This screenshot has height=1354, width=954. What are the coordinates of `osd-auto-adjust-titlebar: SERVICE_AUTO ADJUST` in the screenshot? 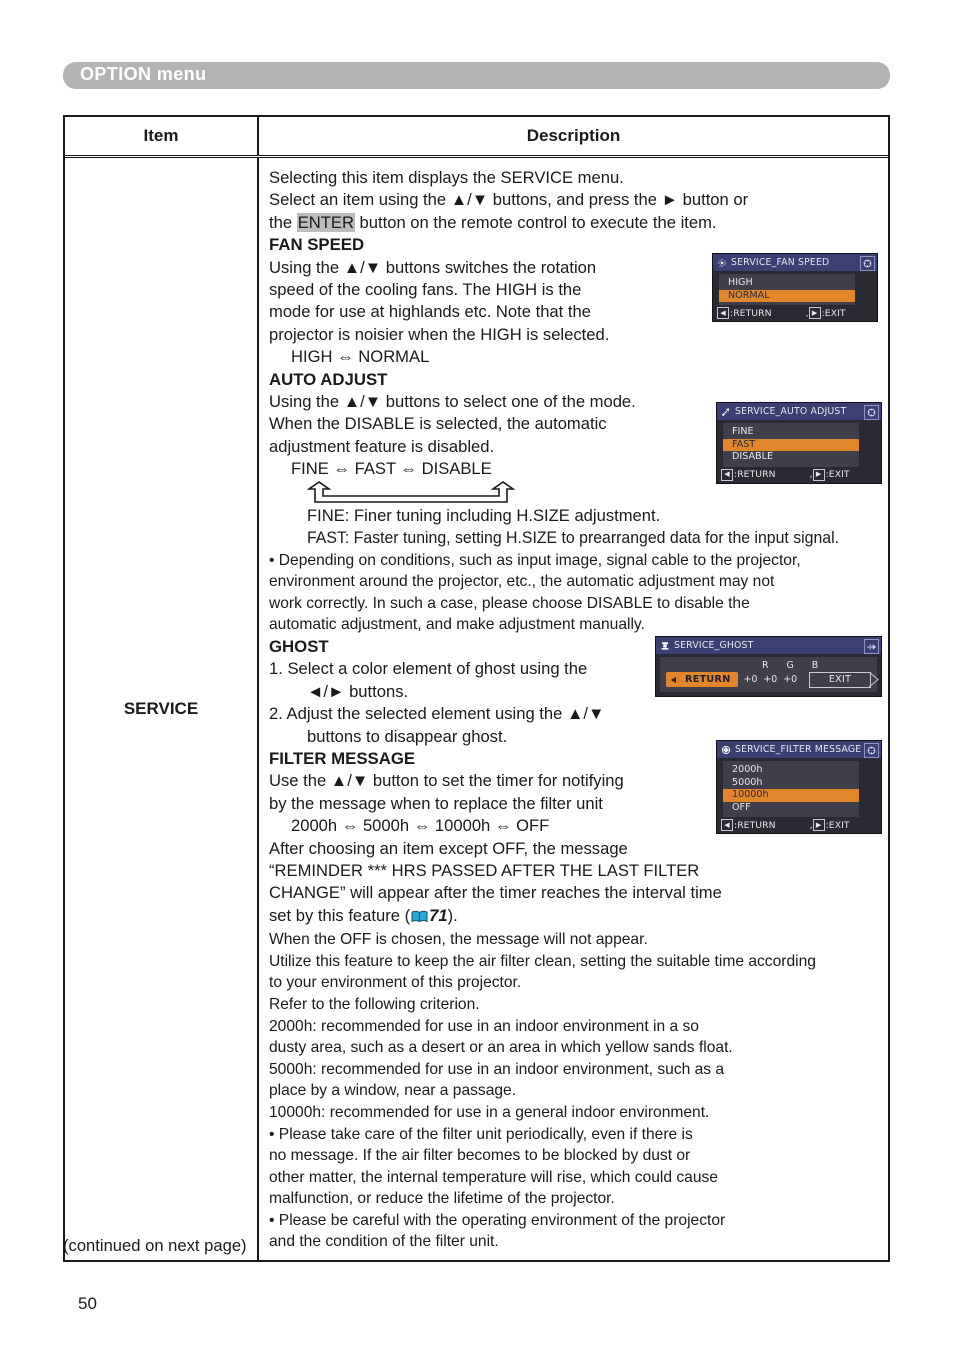 It's located at (799, 411).